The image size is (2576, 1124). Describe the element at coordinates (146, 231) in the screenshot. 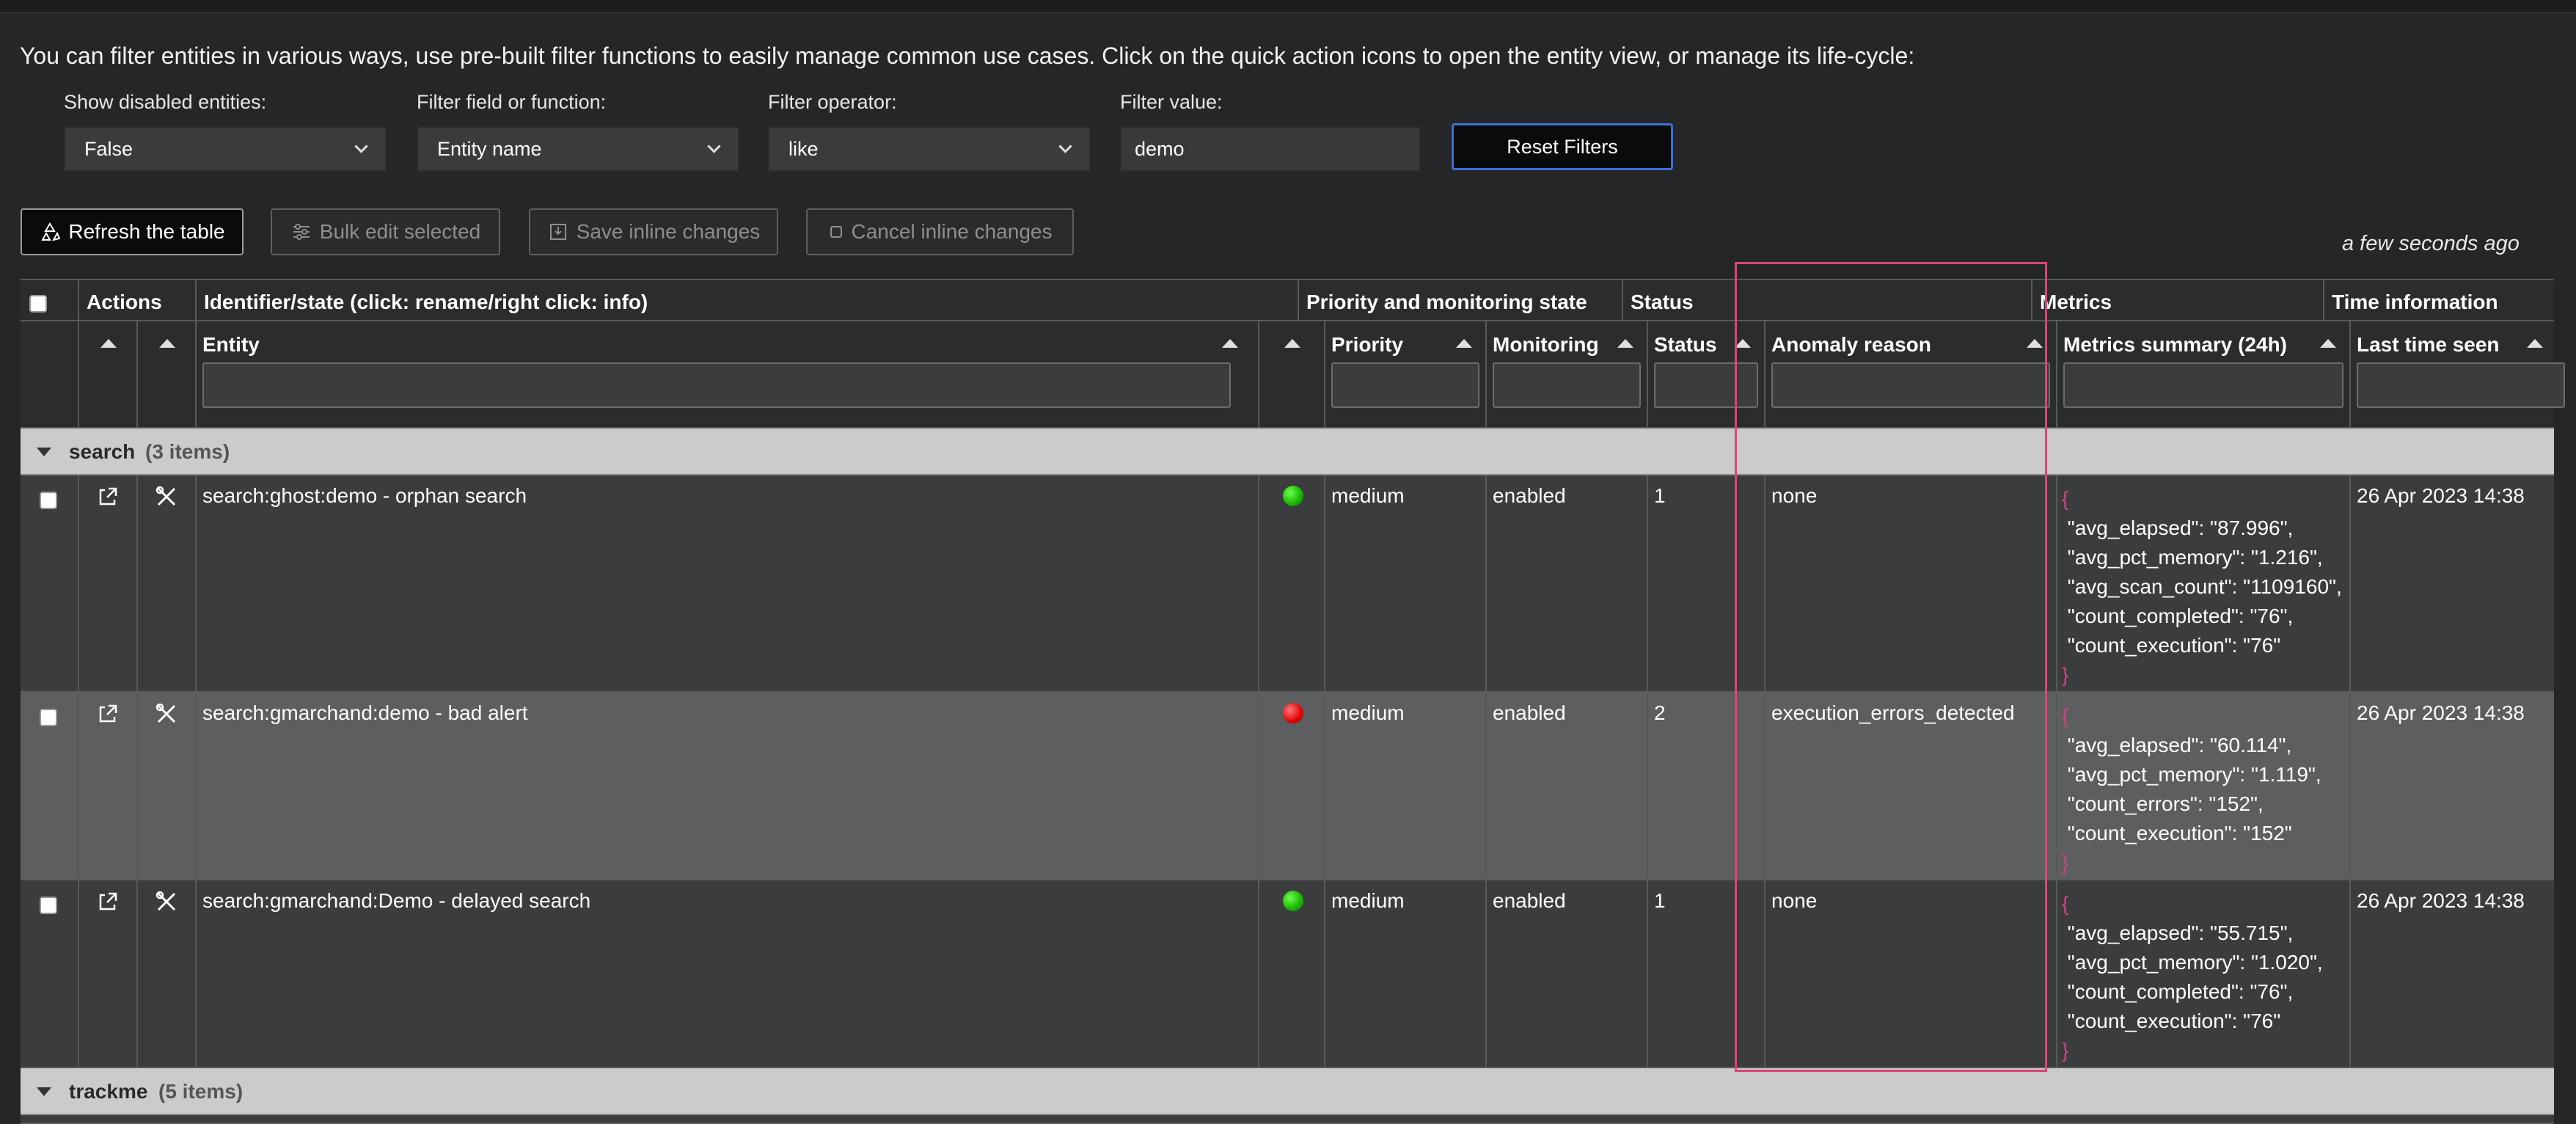

I see `refresh-table-label: Refresh the table` at that location.